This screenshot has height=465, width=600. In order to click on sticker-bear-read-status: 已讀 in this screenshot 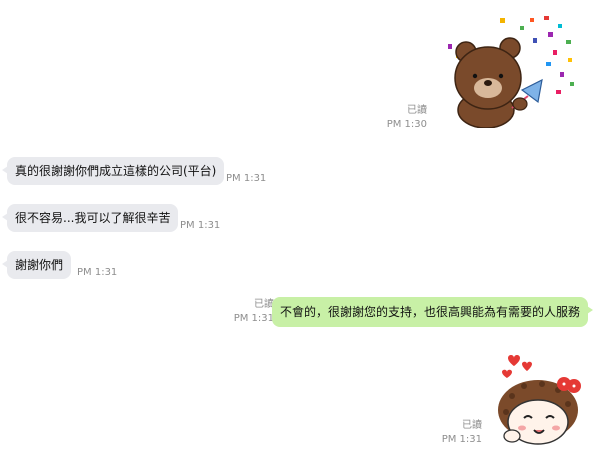, I will do `click(417, 110)`.